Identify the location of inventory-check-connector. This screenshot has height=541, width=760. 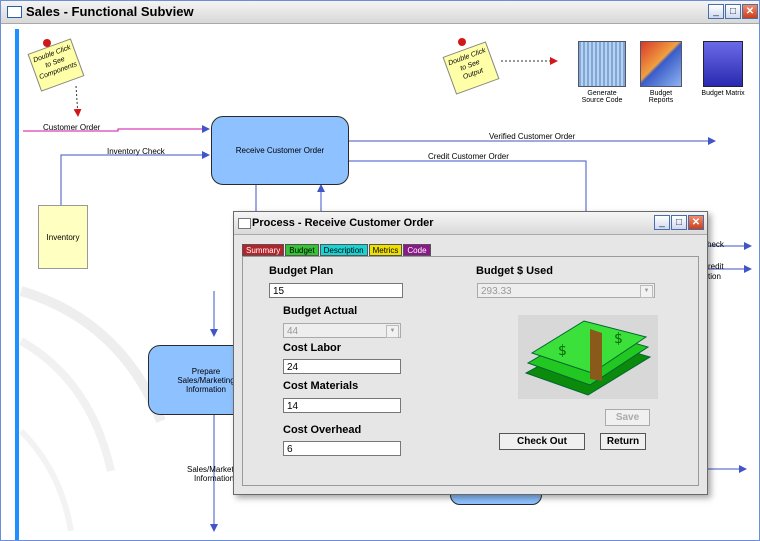
(135, 179).